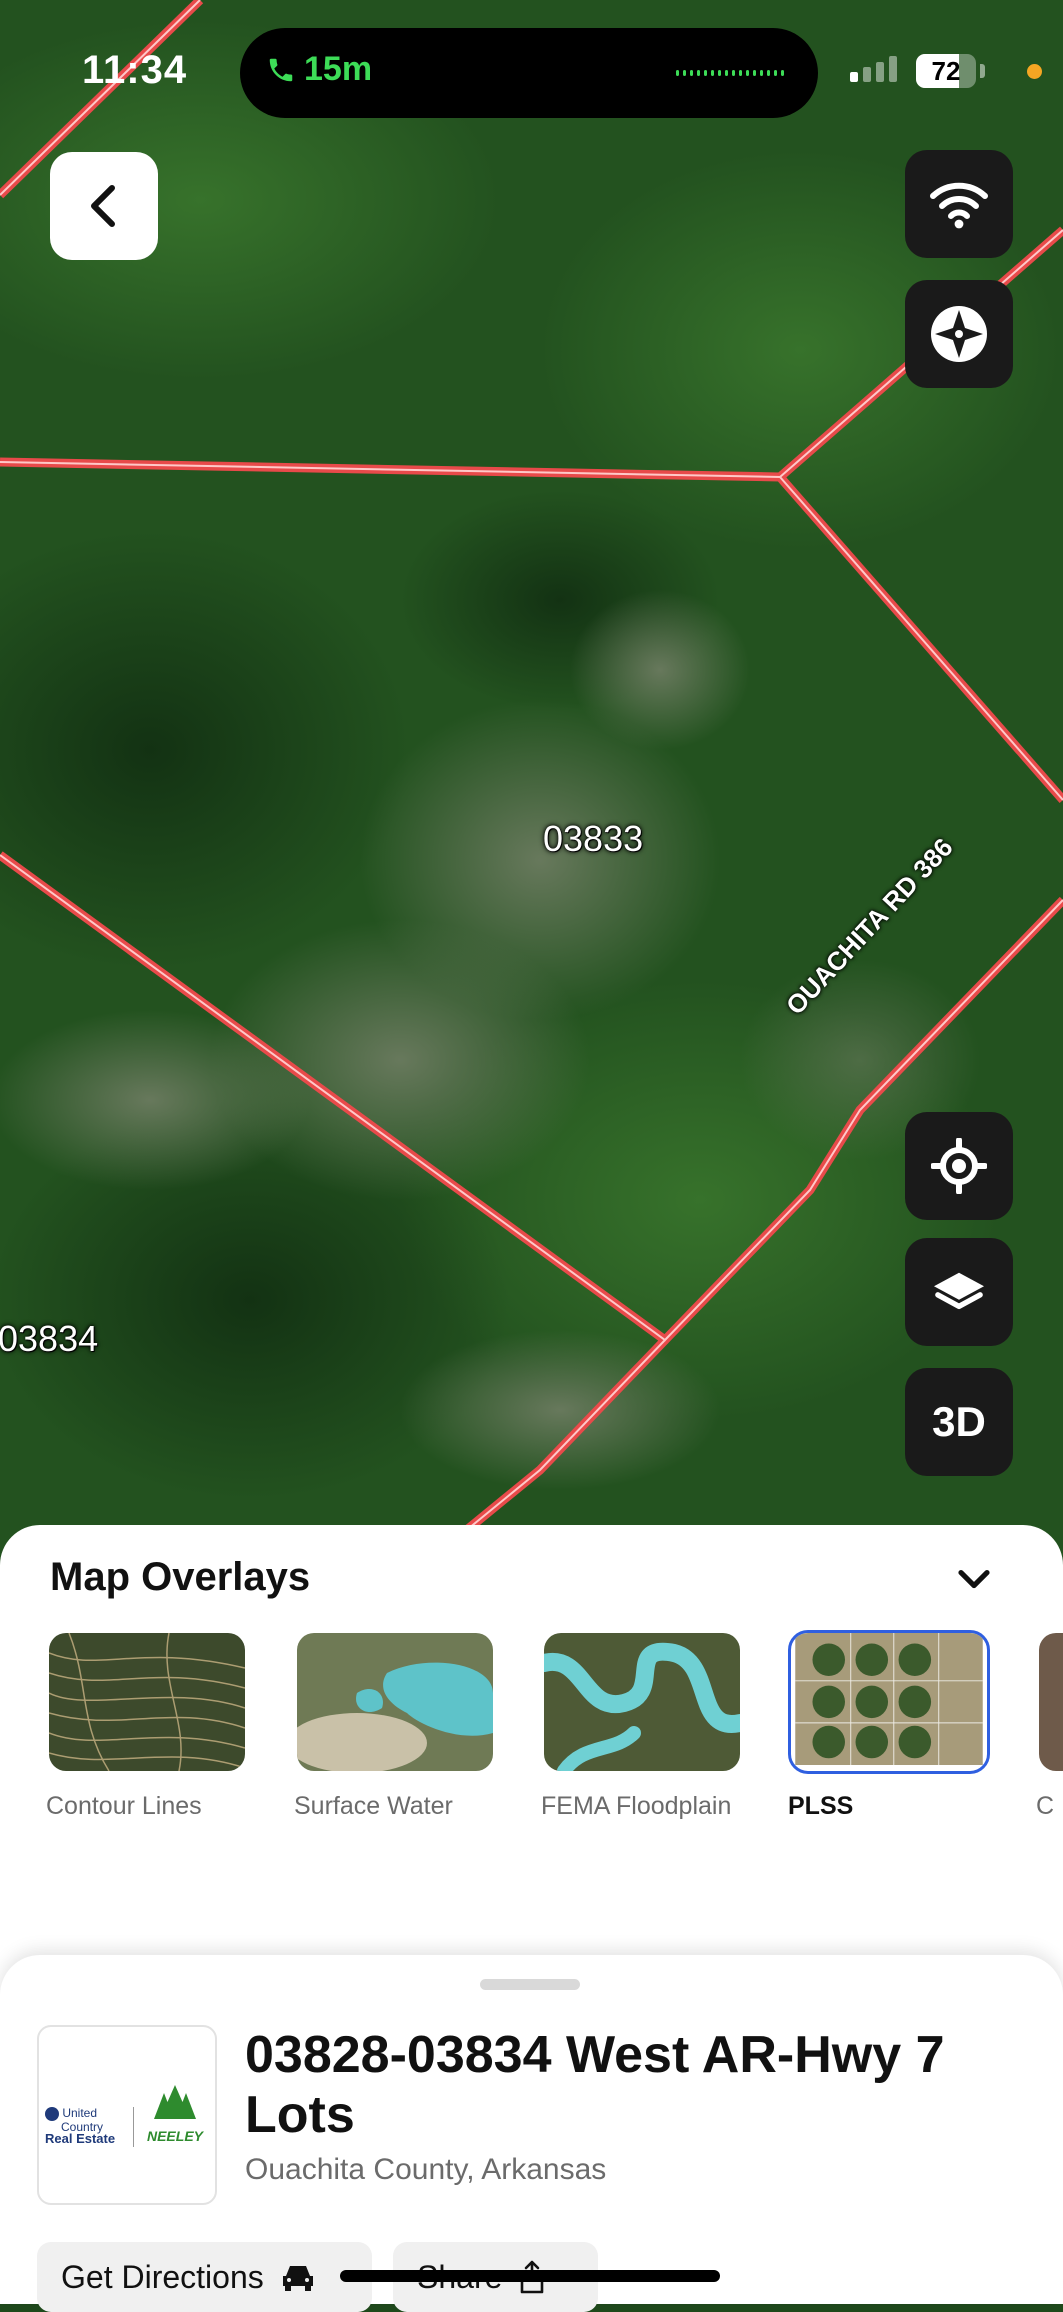 This screenshot has height=2312, width=1063. I want to click on listing-title: 03828-03834 West AR-Hwy 7 Lots, so click(595, 2085).